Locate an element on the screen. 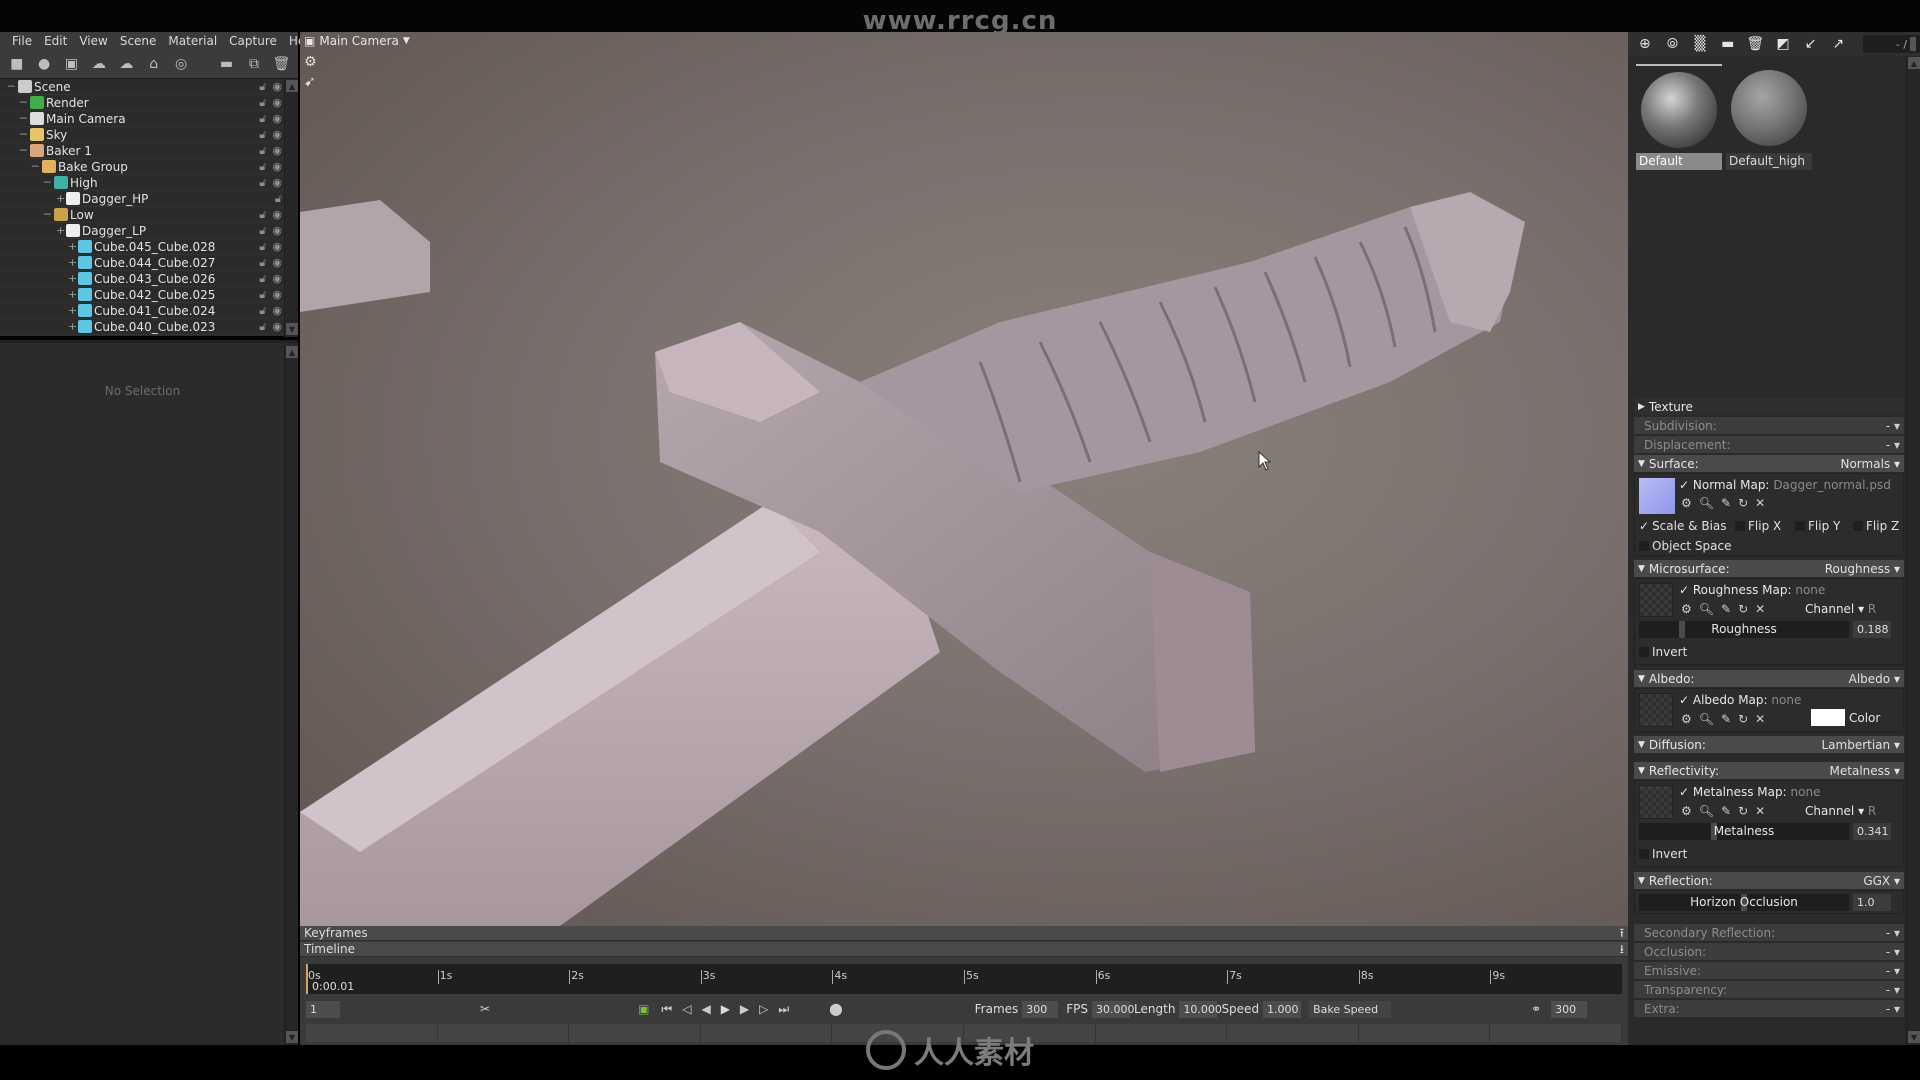  metalness-invert-checkbox: Invert is located at coordinates (1663, 854).